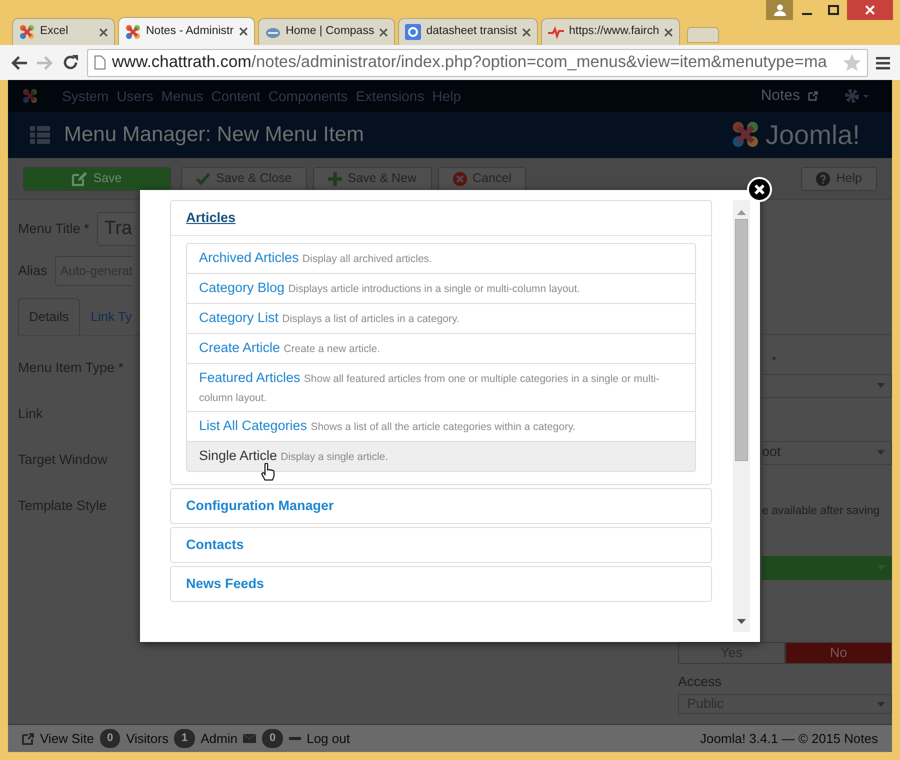 The width and height of the screenshot is (900, 760). What do you see at coordinates (610, 31) in the screenshot?
I see `browser-tab: https://www.fairch` at bounding box center [610, 31].